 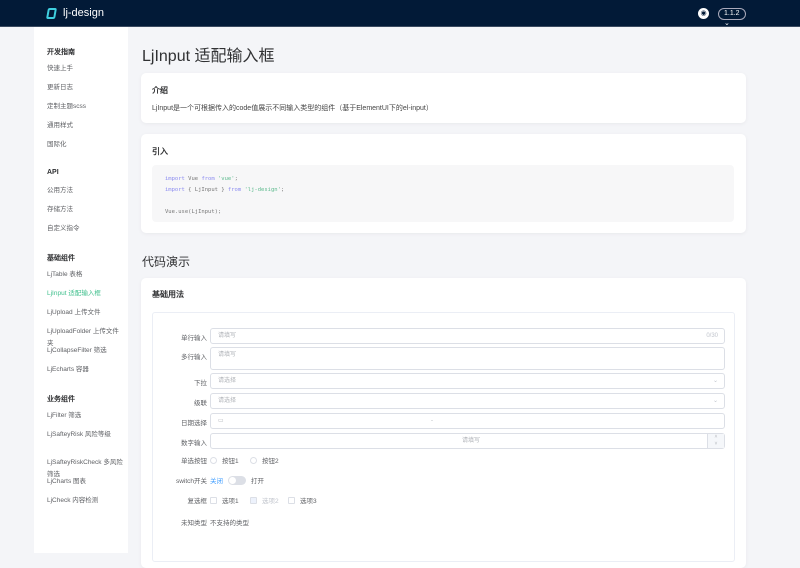 What do you see at coordinates (467, 421) in the screenshot?
I see `date-range-input: ▭ -` at bounding box center [467, 421].